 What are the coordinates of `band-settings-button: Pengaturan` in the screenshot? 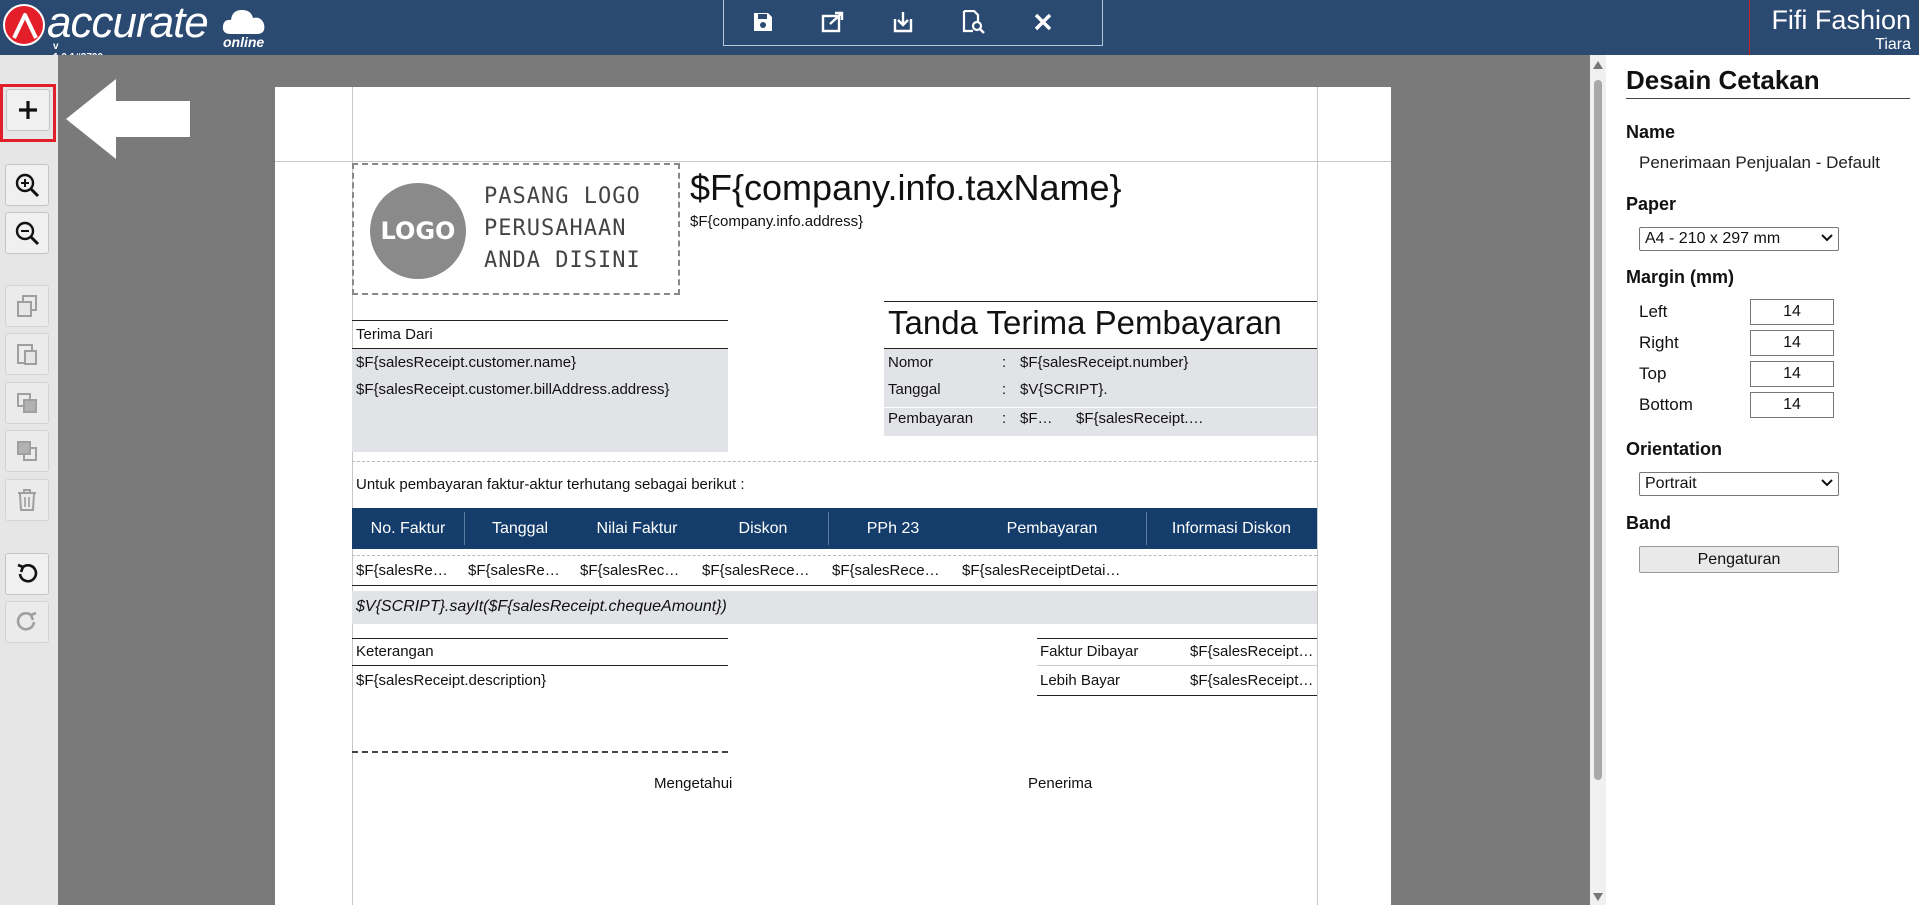 It's located at (1739, 559).